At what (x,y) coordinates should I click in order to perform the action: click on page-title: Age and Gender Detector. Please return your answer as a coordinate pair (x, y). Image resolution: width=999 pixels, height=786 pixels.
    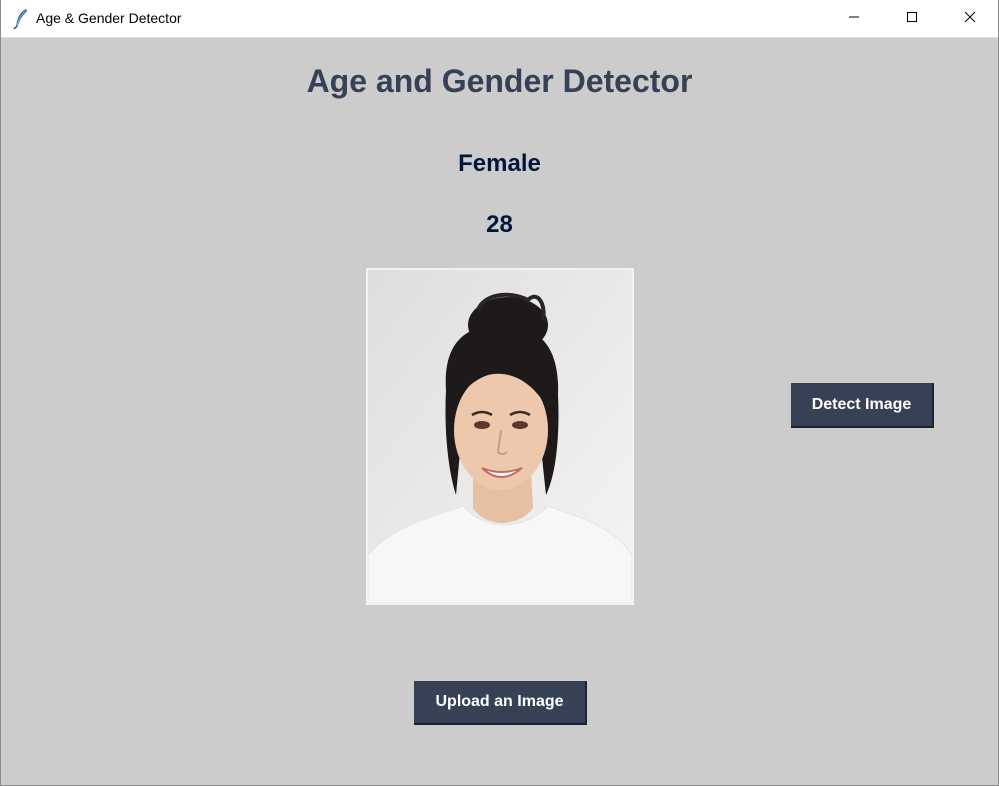
    Looking at the image, I should click on (499, 81).